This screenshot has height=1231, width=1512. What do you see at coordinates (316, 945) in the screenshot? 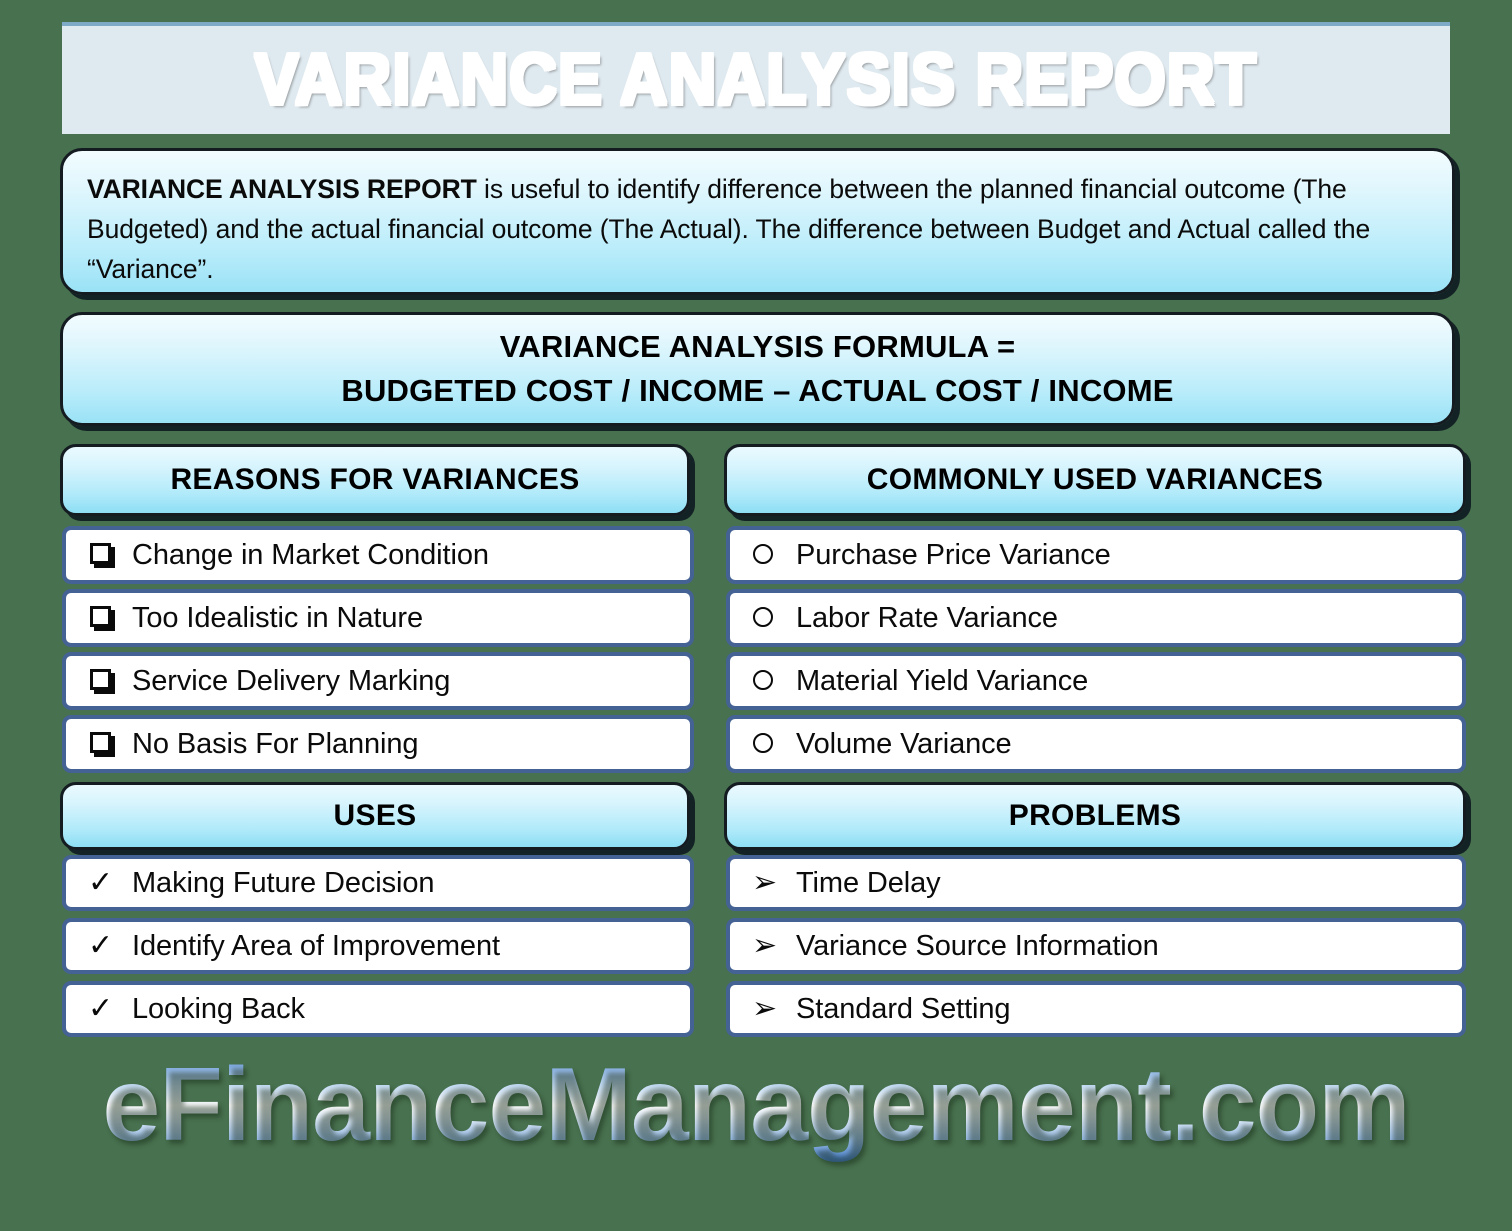
I see `list-item-label: Identify Area of Improvement` at bounding box center [316, 945].